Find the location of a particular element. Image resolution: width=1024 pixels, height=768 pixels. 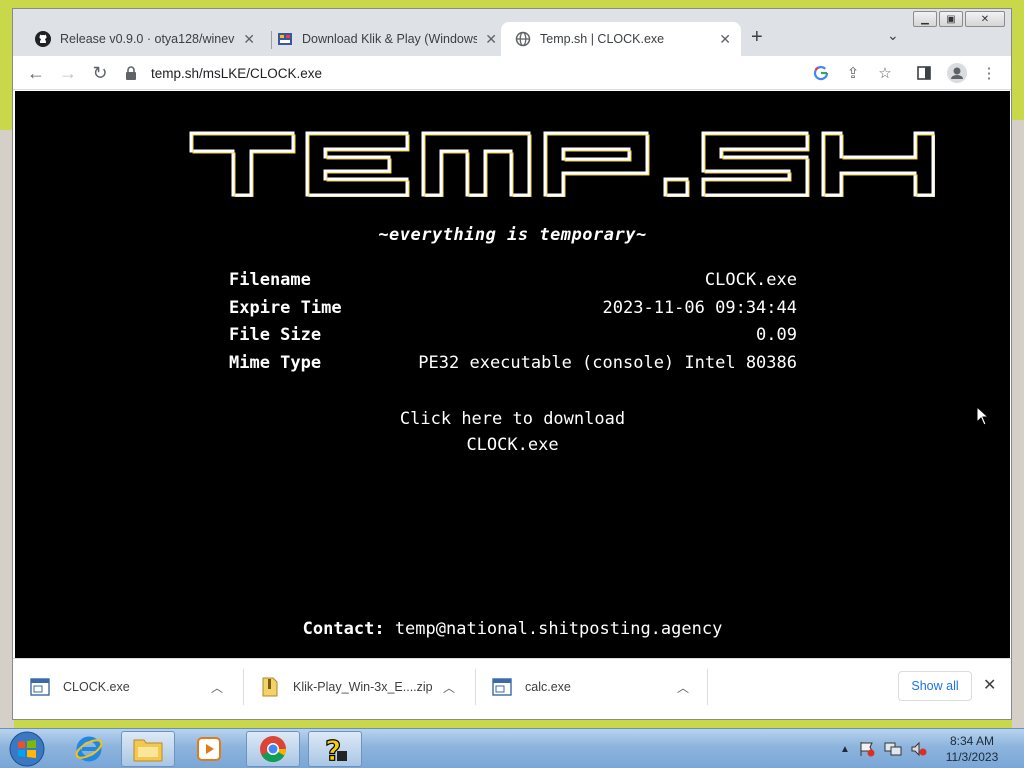

mouse-cursor-icon is located at coordinates (983, 416).